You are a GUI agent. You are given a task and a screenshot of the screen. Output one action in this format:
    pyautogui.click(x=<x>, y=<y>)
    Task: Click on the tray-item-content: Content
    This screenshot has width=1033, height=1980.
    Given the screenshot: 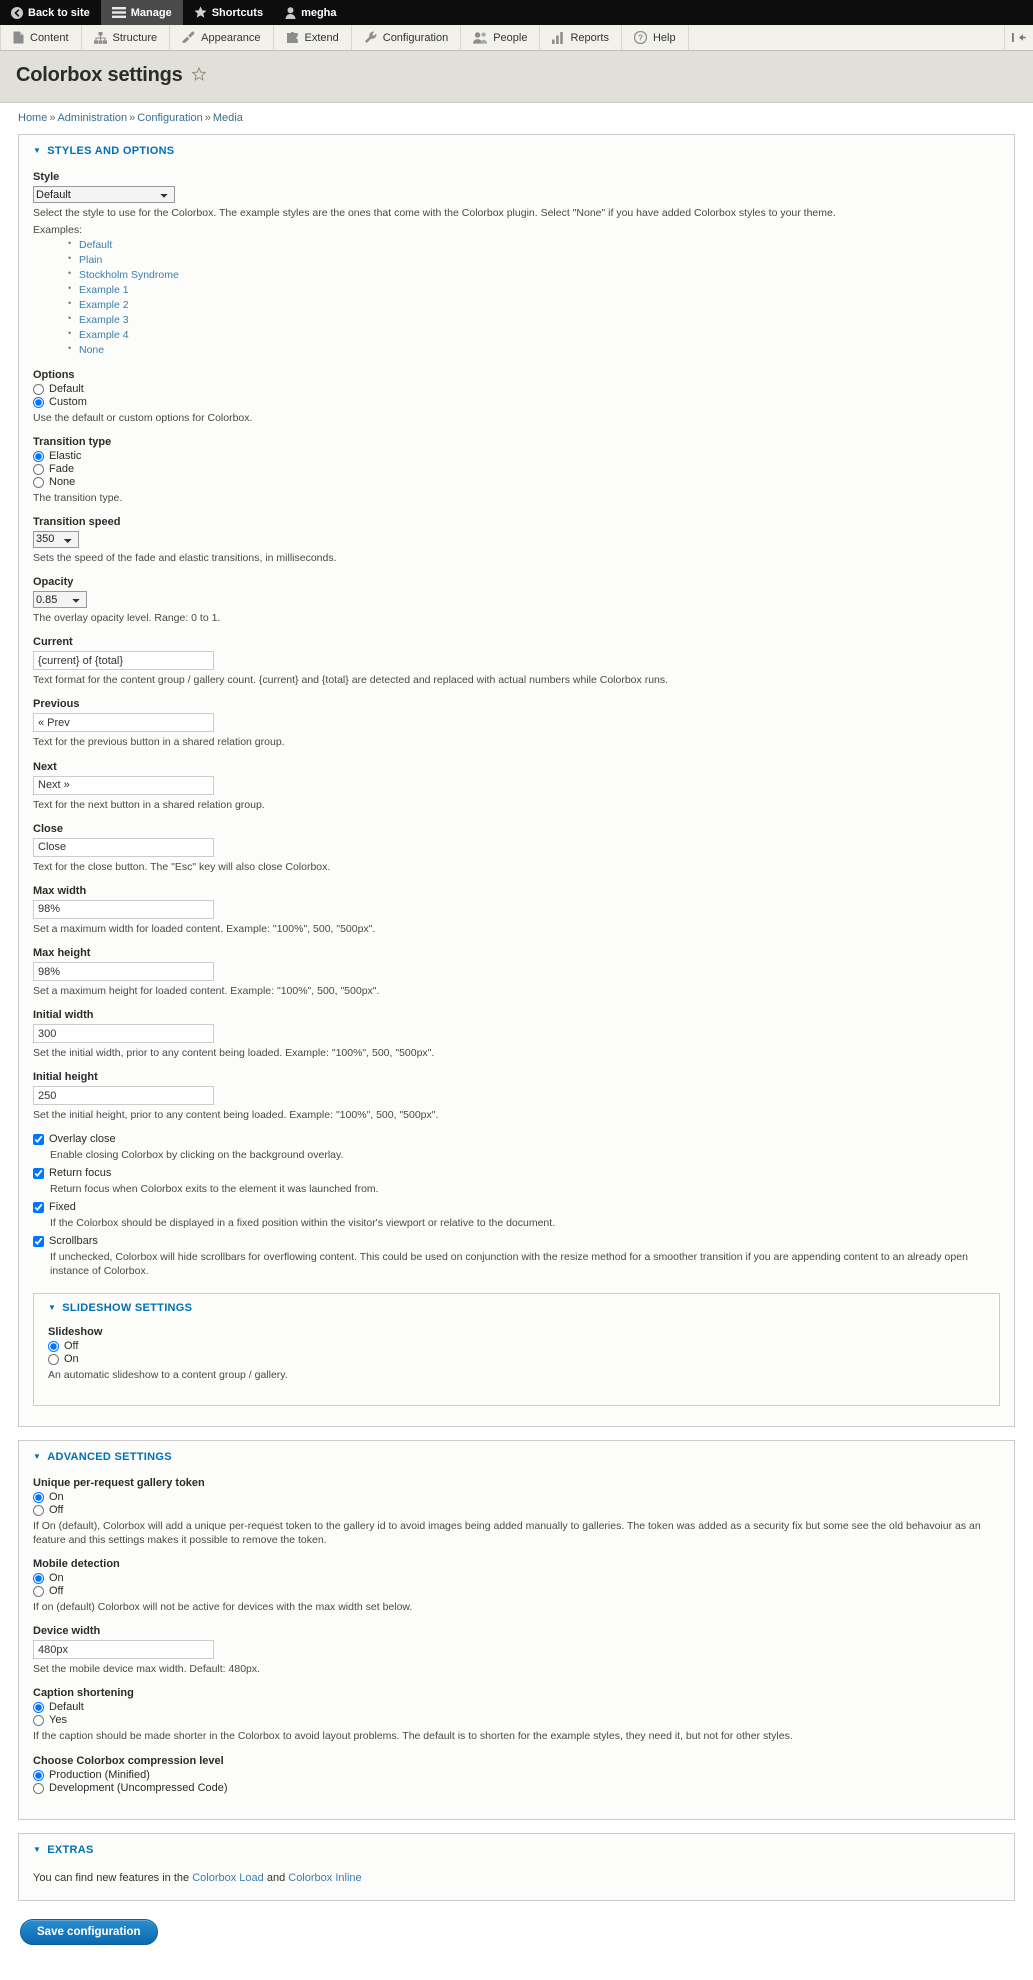 What is the action you would take?
    pyautogui.click(x=41, y=37)
    